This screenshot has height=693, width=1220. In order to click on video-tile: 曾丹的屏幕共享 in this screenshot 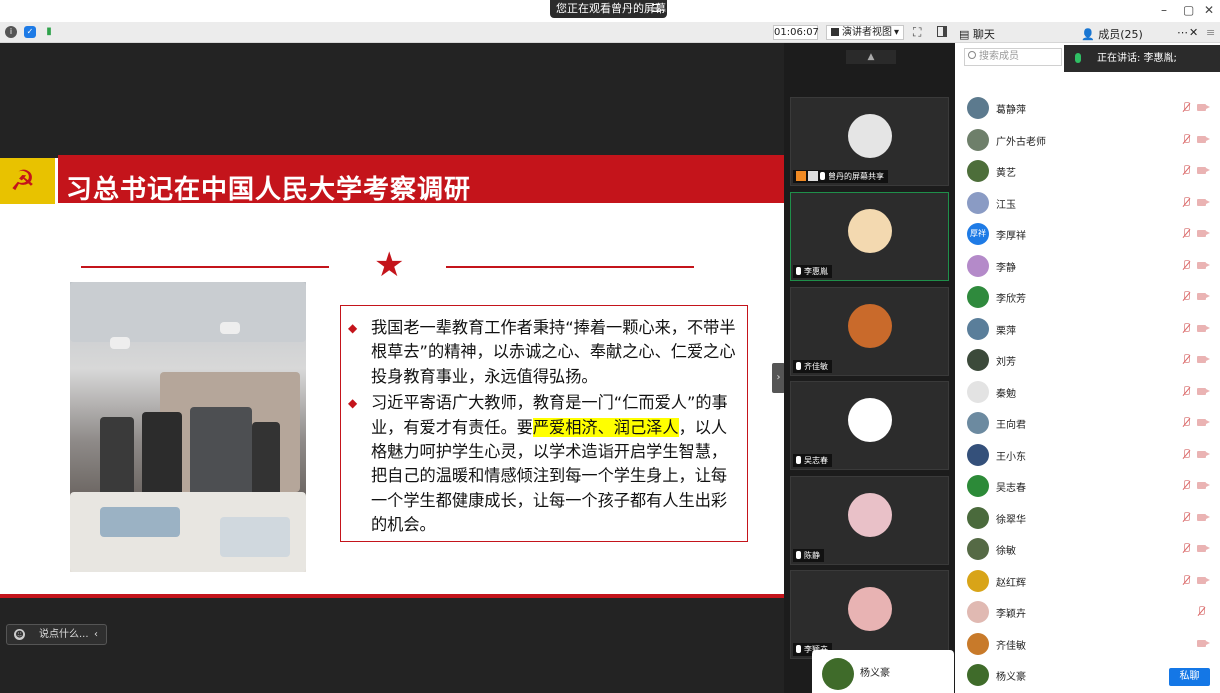, I will do `click(869, 141)`.